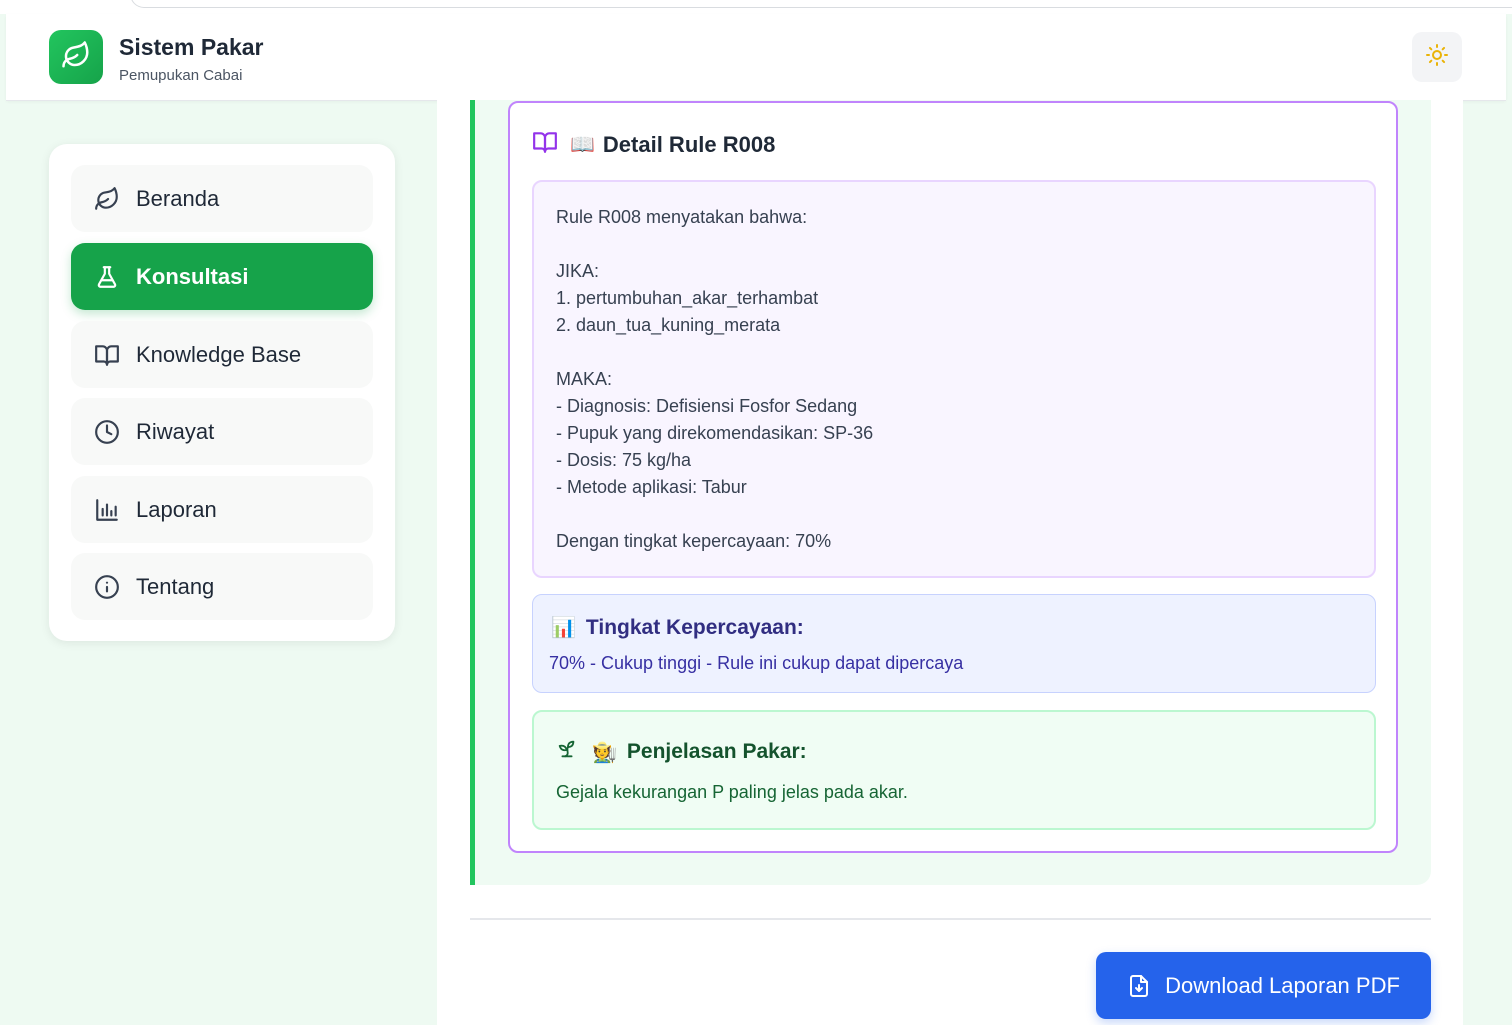 This screenshot has height=1025, width=1512. I want to click on rule-line: - Metode aplikasi: Tabur, so click(651, 487).